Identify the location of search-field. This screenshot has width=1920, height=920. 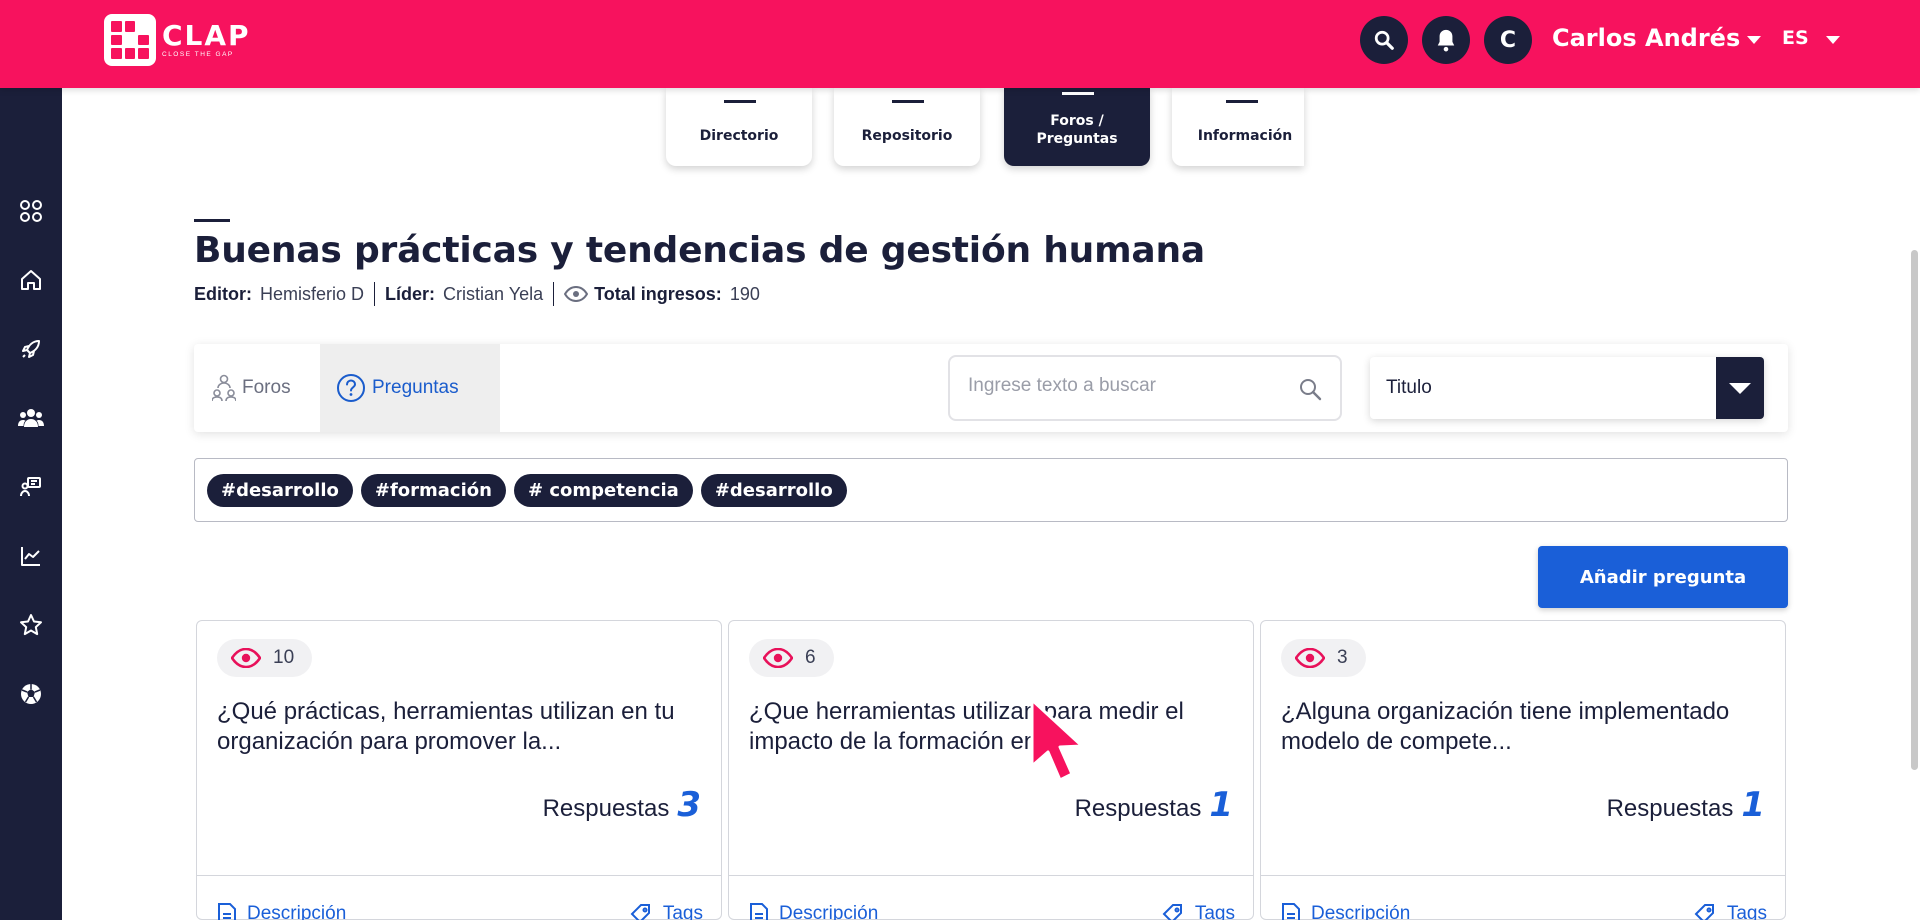
(1145, 388).